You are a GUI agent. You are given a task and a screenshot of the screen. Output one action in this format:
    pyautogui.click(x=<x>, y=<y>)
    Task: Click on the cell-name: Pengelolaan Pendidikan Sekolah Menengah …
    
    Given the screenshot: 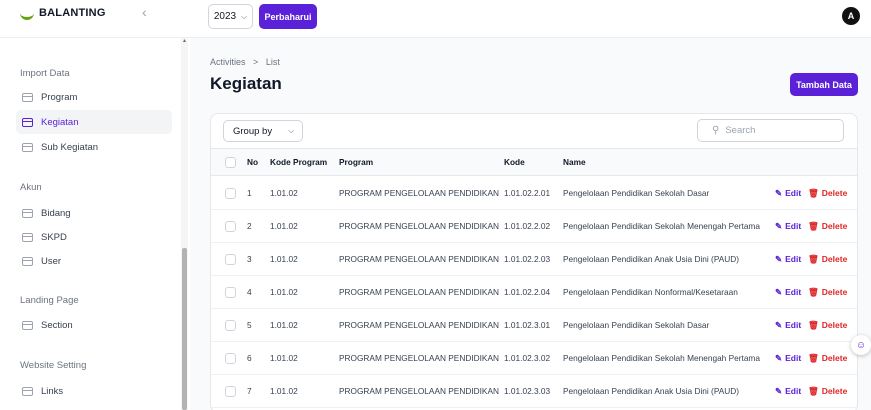 What is the action you would take?
    pyautogui.click(x=661, y=358)
    